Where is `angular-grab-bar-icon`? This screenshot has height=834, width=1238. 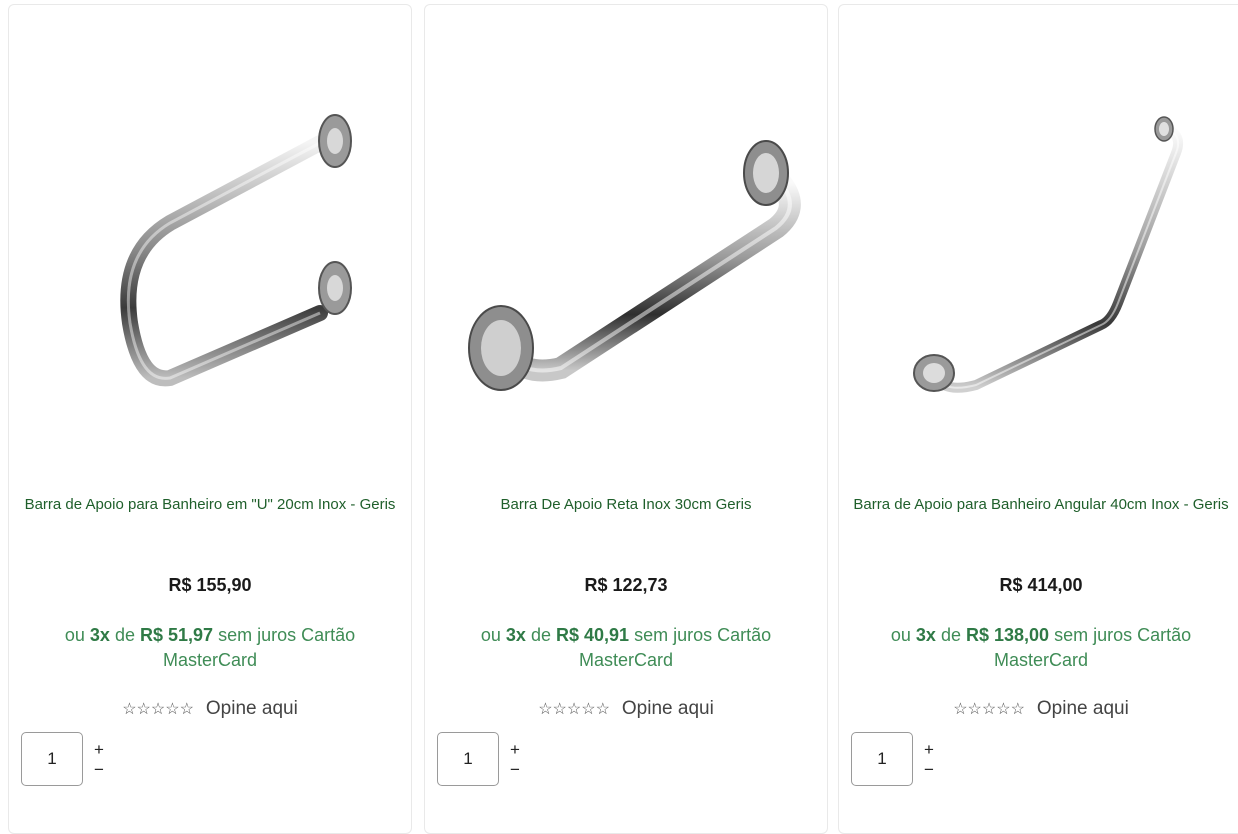
angular-grab-bar-icon is located at coordinates (1048, 254).